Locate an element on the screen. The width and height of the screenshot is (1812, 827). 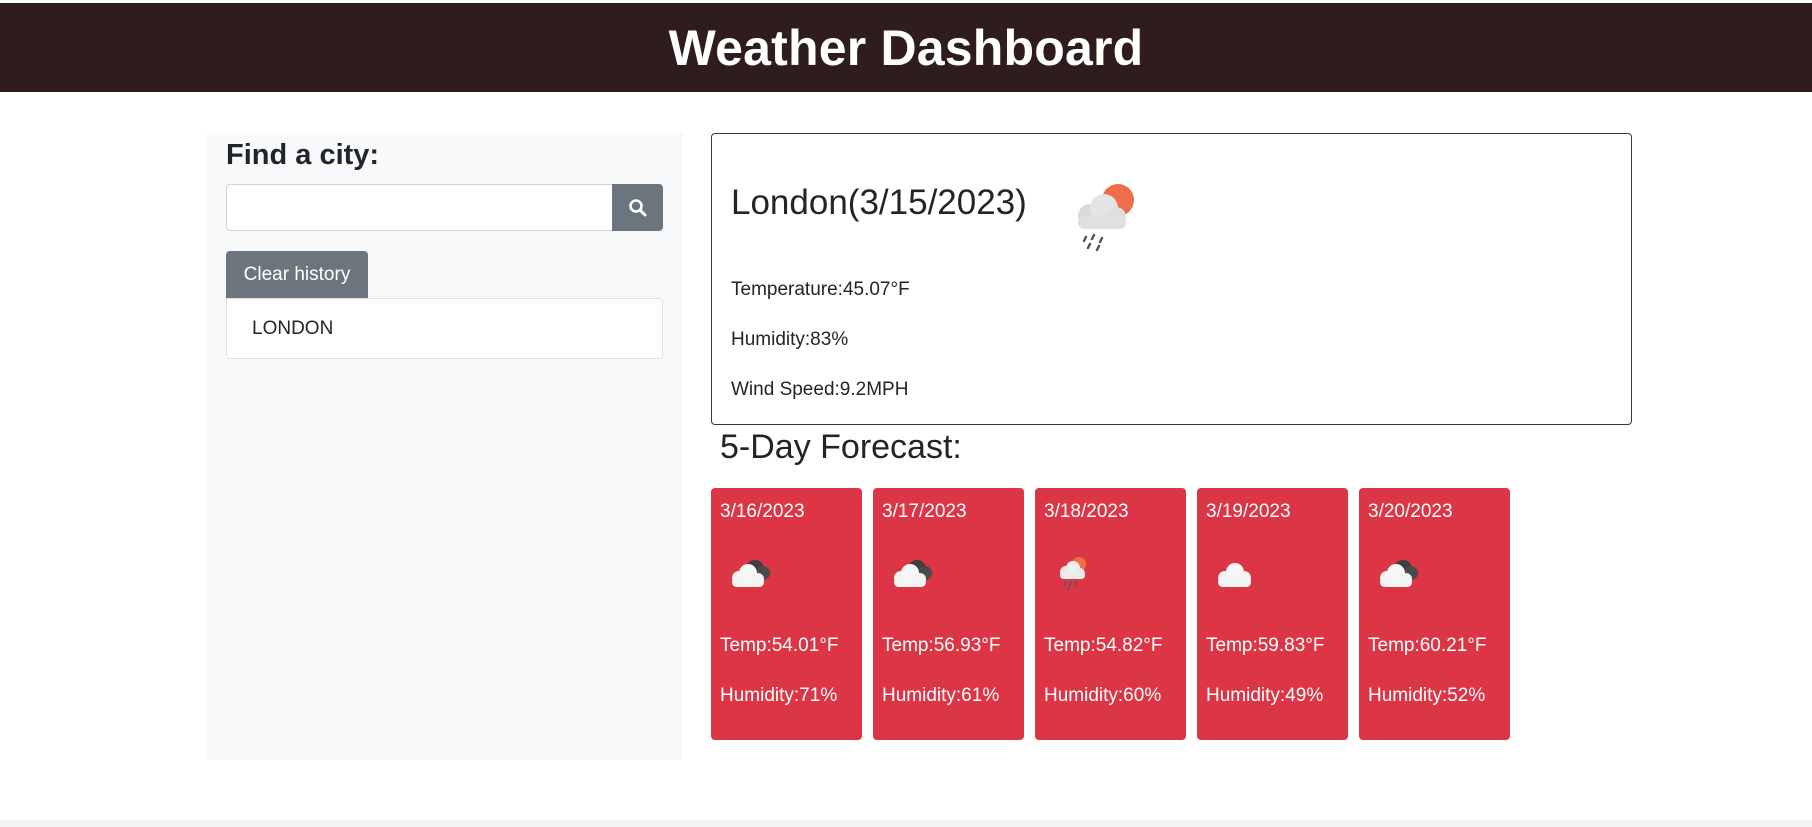
search-row is located at coordinates (444, 207).